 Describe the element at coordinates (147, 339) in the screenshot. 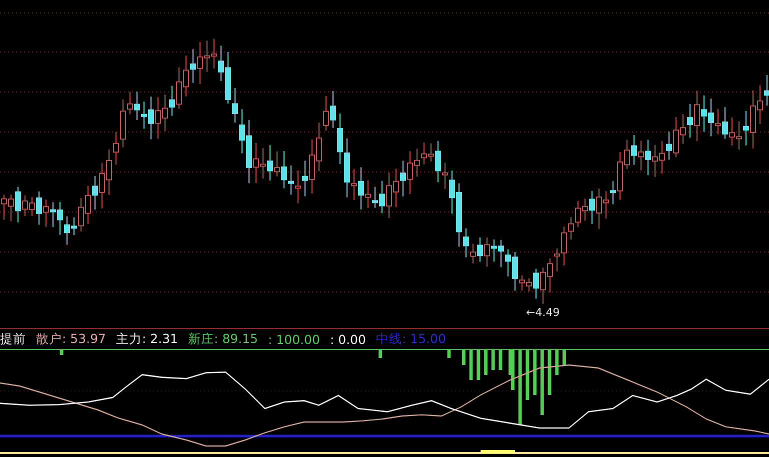

I see `legend-value: 主力: 2.31` at that location.